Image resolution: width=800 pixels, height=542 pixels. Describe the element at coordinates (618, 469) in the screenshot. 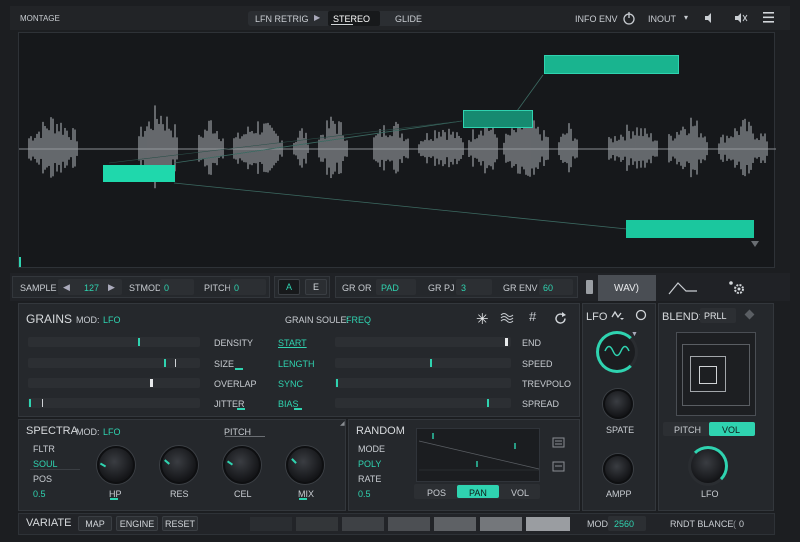

I see `ampp-knob` at that location.